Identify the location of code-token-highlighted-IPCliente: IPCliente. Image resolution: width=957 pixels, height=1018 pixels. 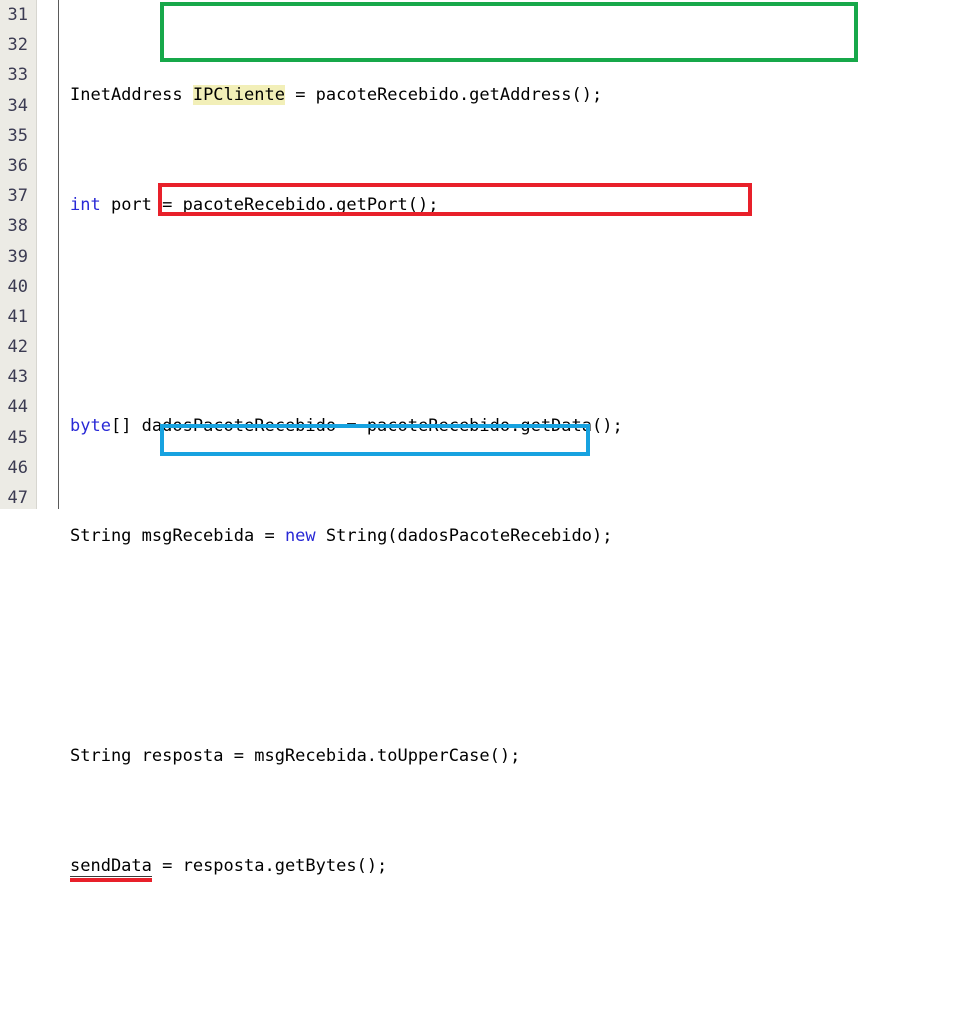
(238, 95).